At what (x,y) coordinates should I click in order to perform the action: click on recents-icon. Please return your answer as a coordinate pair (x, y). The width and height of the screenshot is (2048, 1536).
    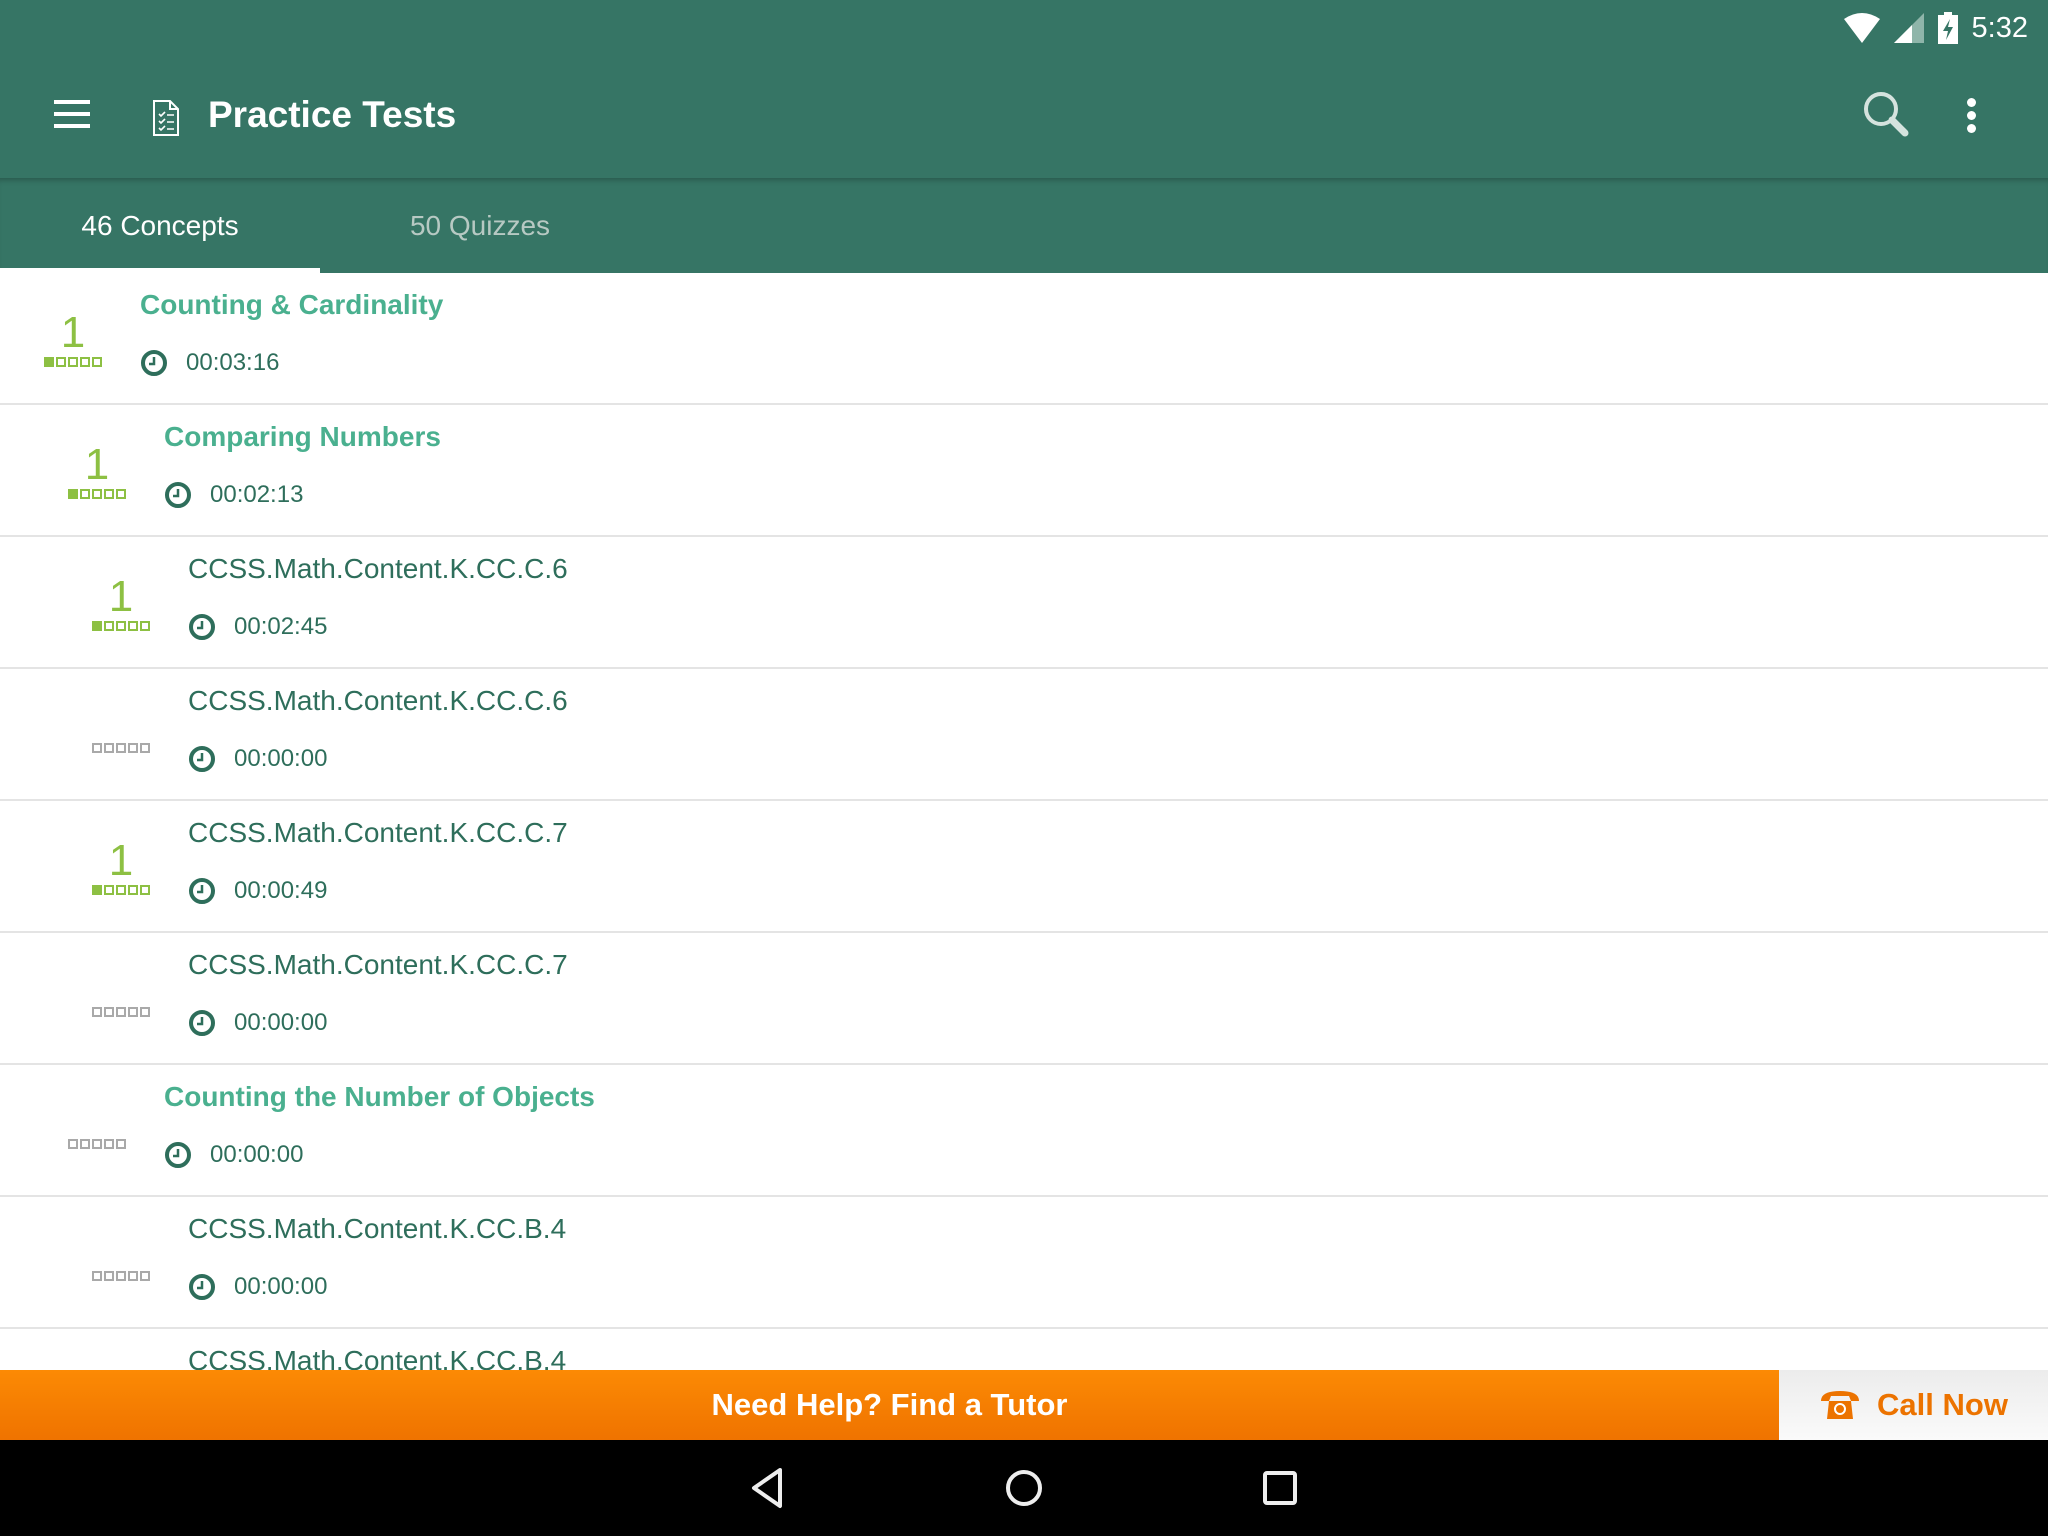
    Looking at the image, I should click on (1280, 1488).